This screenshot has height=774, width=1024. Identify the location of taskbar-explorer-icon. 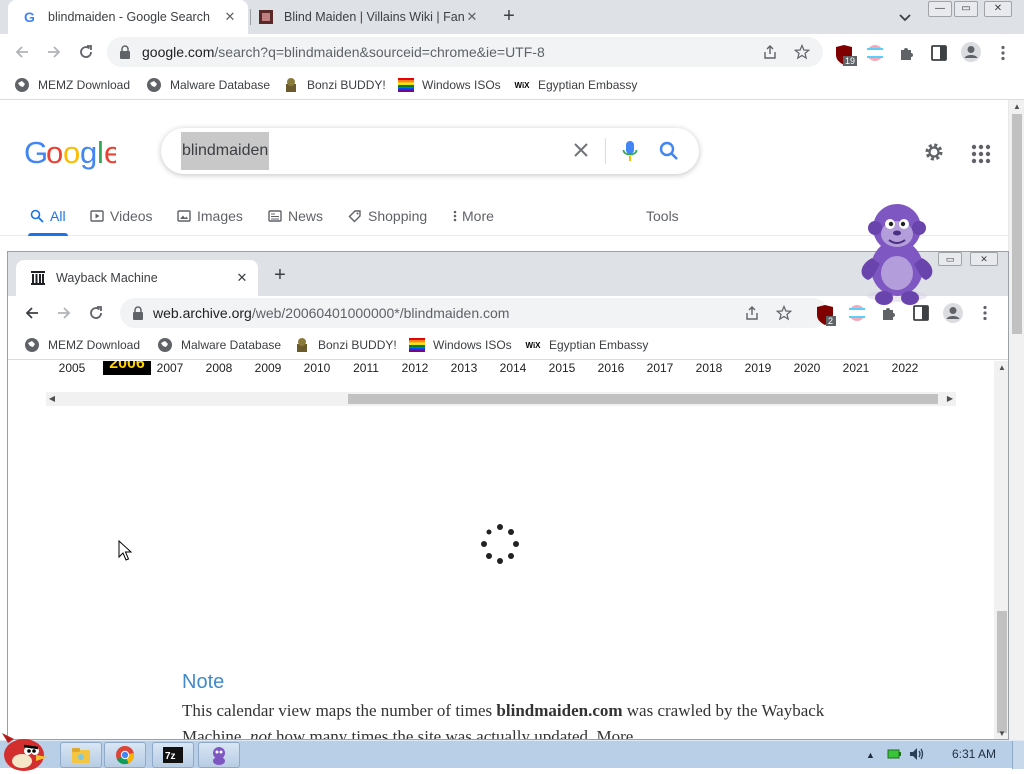
(81, 755).